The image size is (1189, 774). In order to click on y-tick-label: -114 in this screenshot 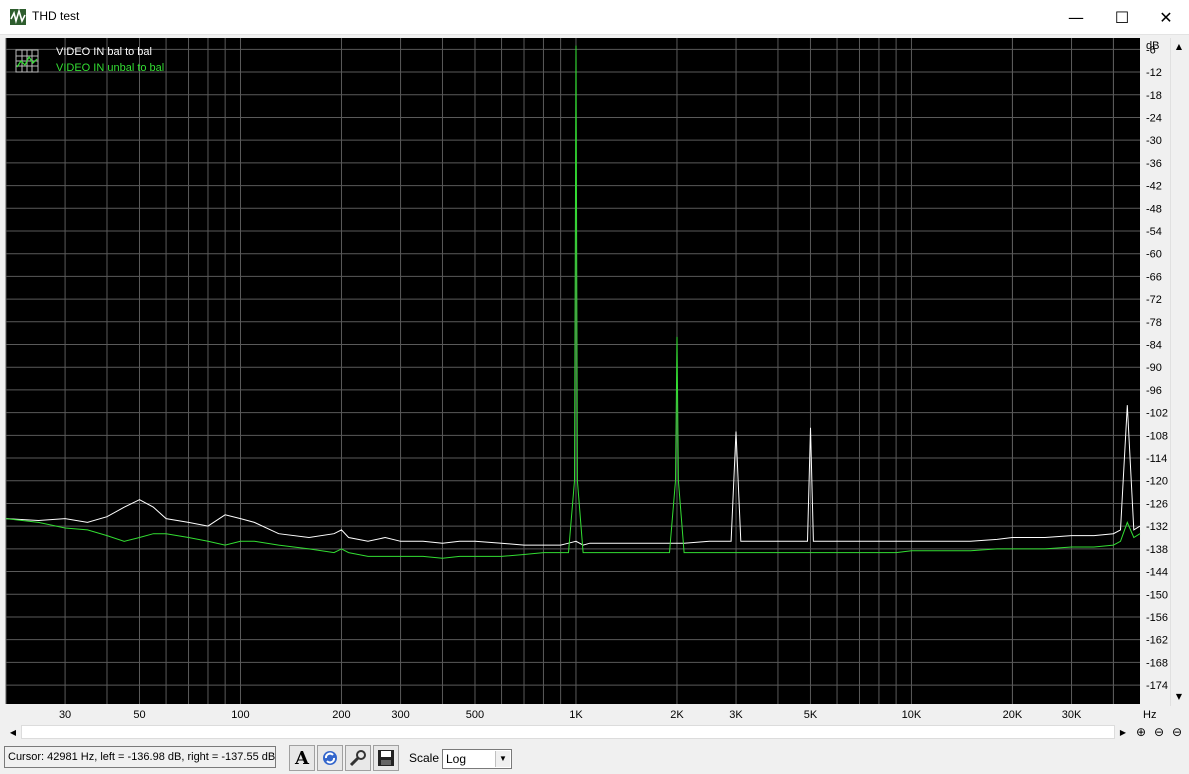, I will do `click(1156, 459)`.